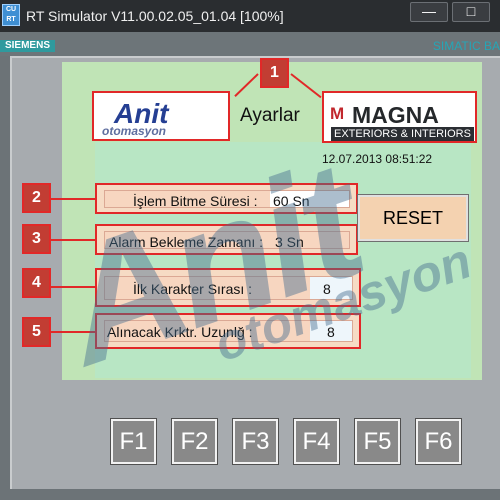  Describe the element at coordinates (337, 113) in the screenshot. I see `magna-mark-icon: M` at that location.